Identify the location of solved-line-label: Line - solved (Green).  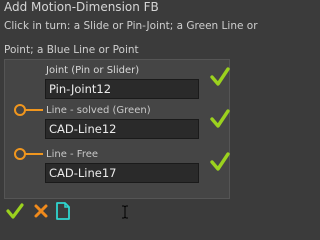
(98, 110).